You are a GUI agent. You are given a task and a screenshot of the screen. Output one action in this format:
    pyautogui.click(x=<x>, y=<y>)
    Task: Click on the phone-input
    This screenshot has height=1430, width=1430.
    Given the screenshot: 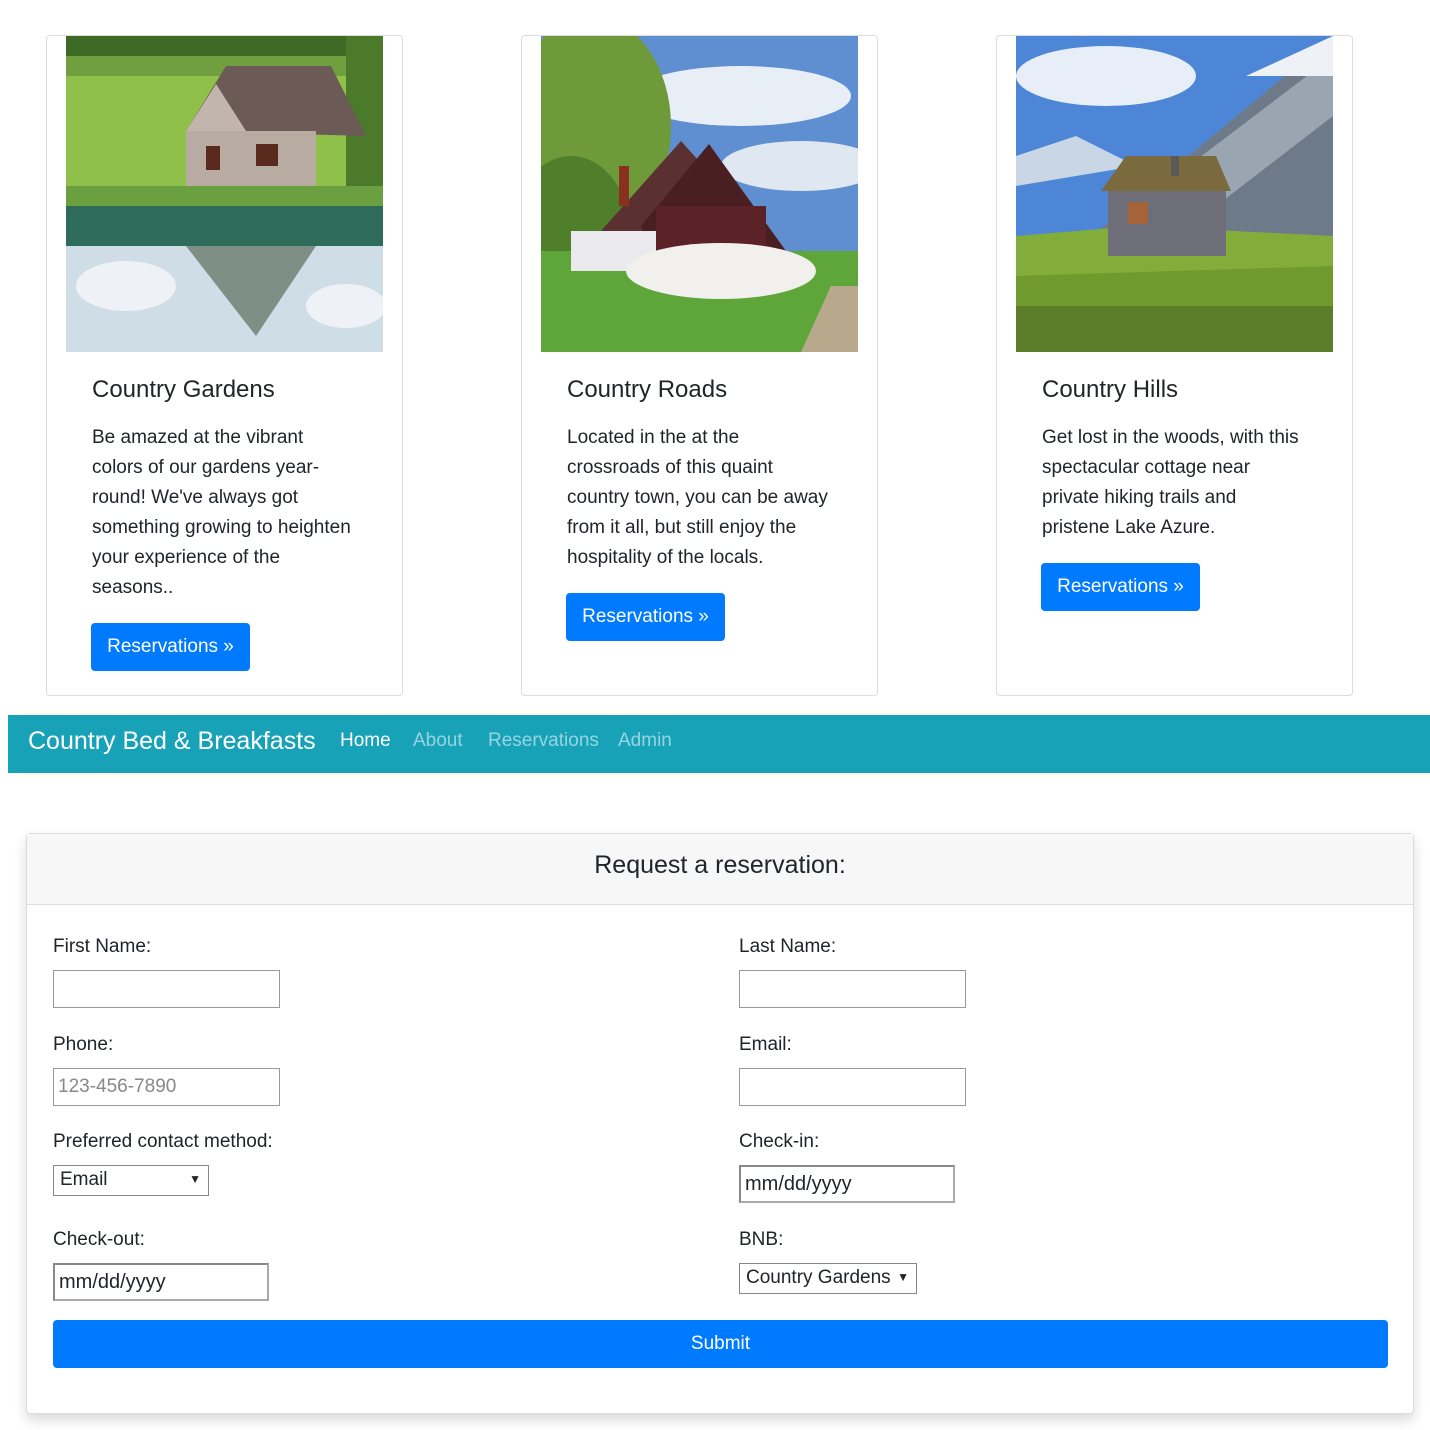 What is the action you would take?
    pyautogui.click(x=166, y=1087)
    